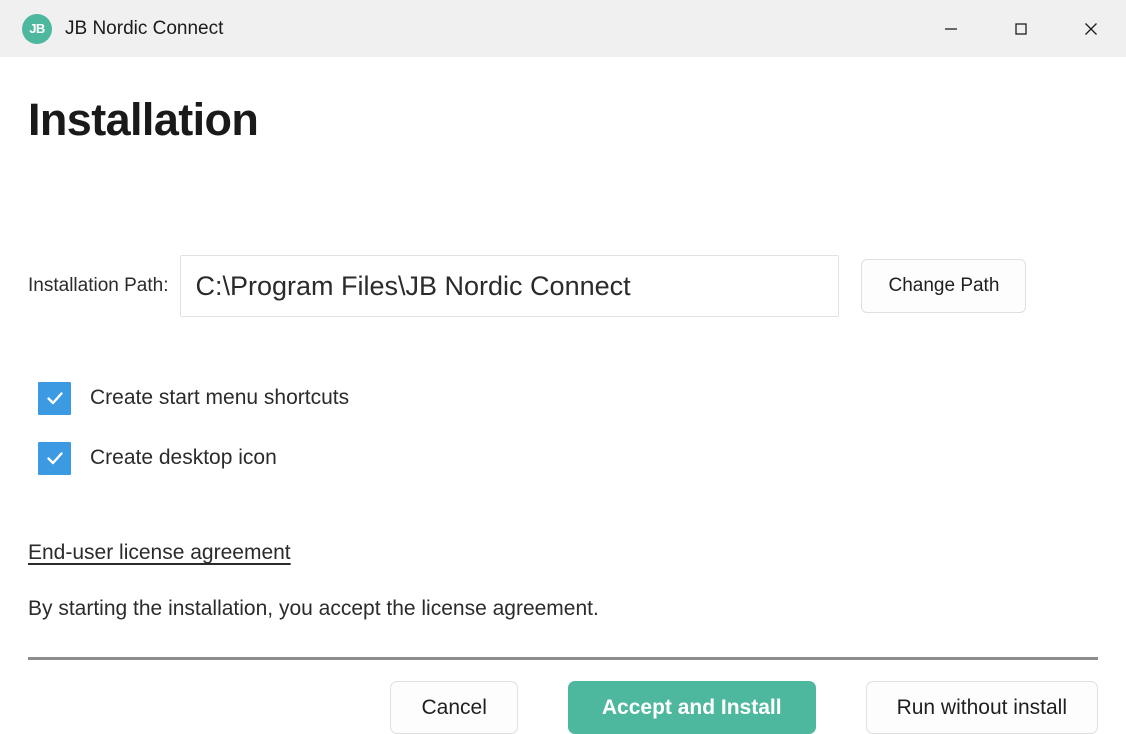 This screenshot has width=1126, height=734. Describe the element at coordinates (510, 286) in the screenshot. I see `installation-path-input` at that location.